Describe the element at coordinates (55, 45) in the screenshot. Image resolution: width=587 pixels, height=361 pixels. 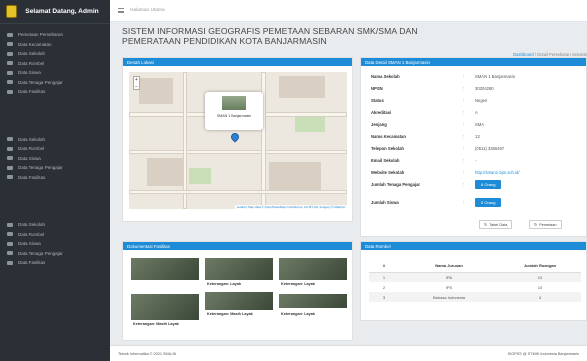
I see `sidebar-item: Data Kecamatan` at that location.